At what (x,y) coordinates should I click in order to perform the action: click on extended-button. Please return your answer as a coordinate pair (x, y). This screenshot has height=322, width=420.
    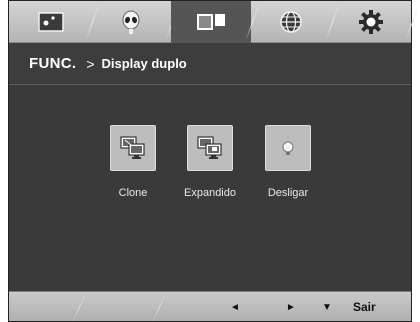
    Looking at the image, I should click on (210, 148).